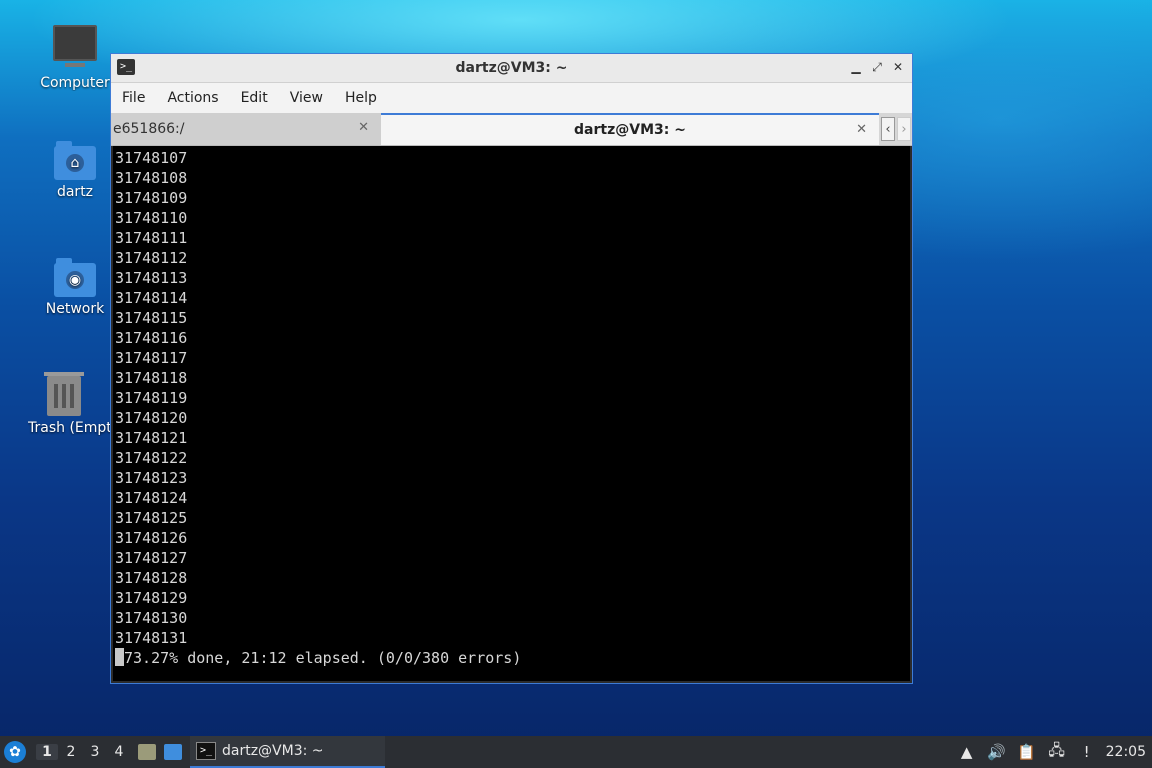 The height and width of the screenshot is (768, 1152). I want to click on terminal-line: 31748115, so click(151, 318).